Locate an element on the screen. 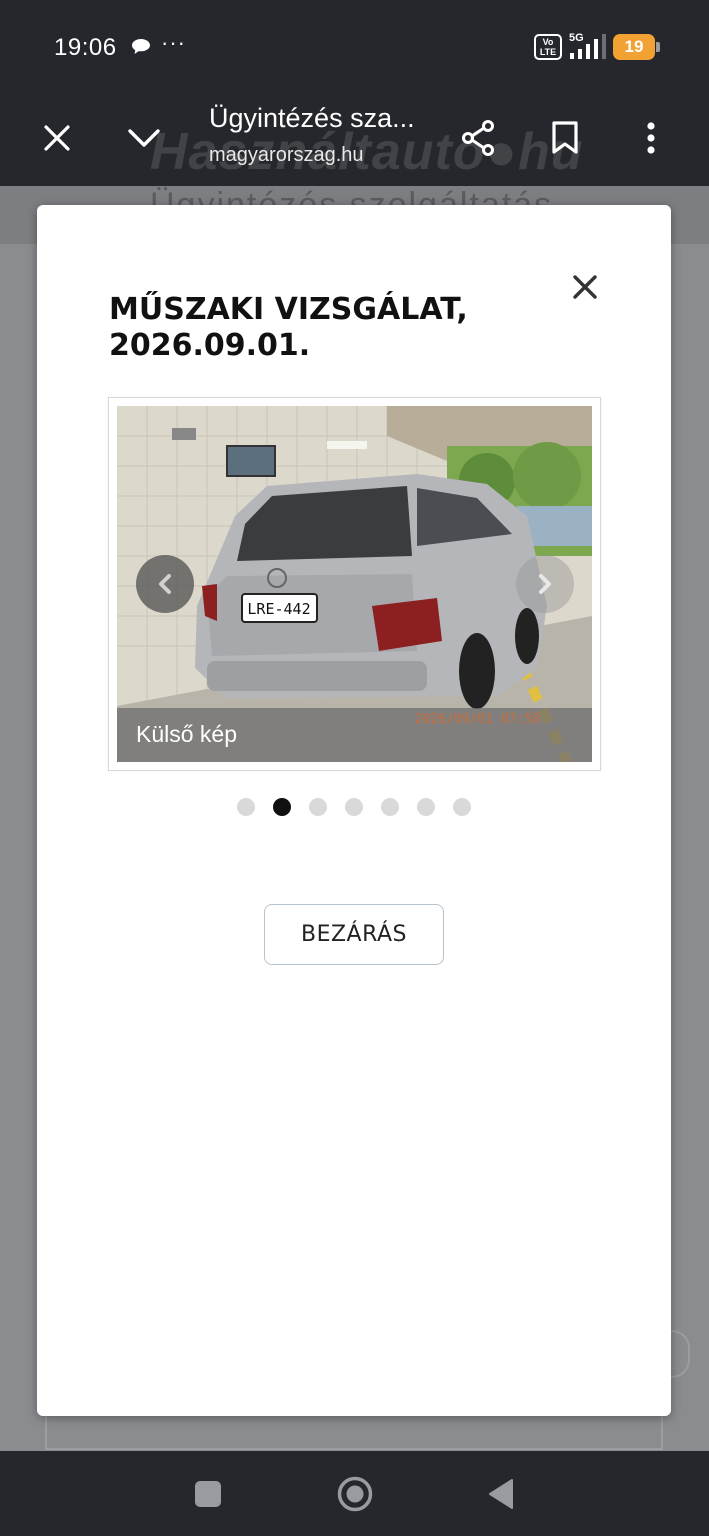 The width and height of the screenshot is (709, 1536). network-type-label: 5G is located at coordinates (576, 38).